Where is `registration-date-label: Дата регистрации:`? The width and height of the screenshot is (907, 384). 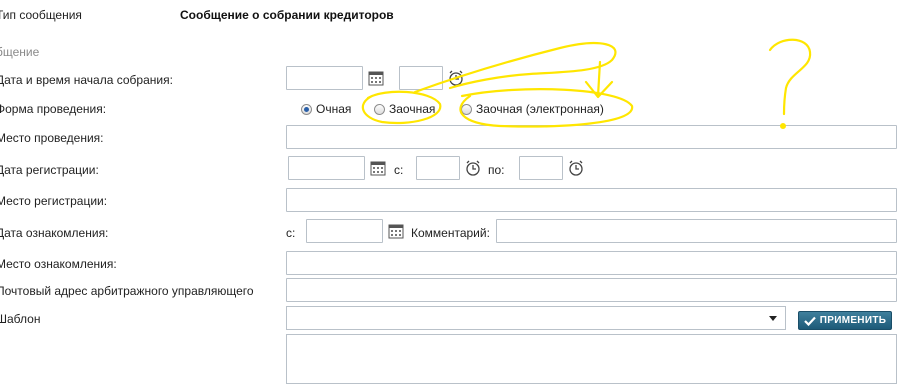
registration-date-label: Дата регистрации: is located at coordinates (49, 170).